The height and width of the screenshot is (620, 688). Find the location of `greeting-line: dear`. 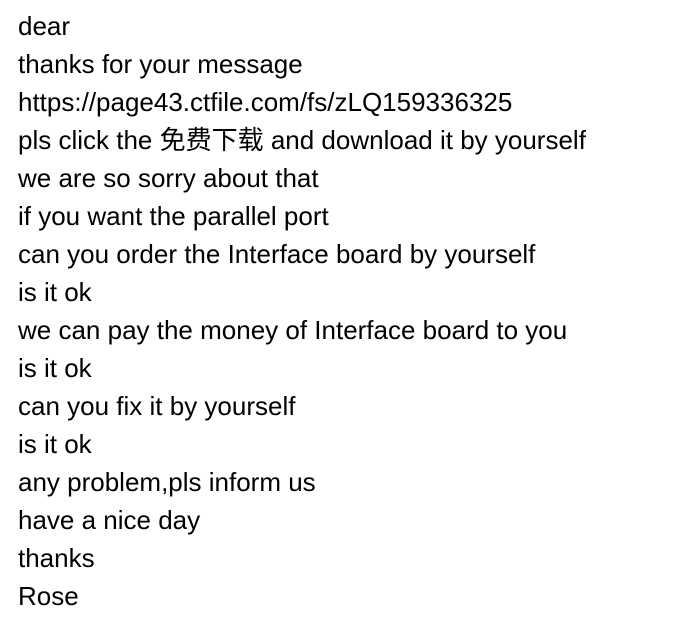

greeting-line: dear is located at coordinates (44, 26).